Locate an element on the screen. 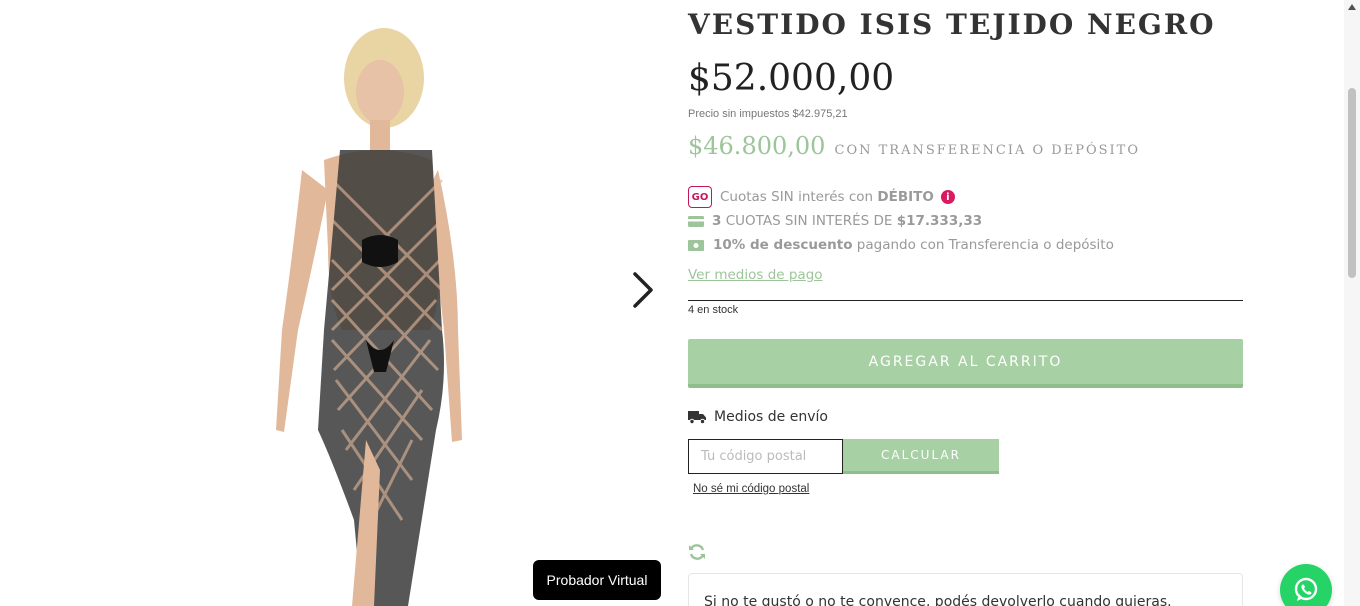 This screenshot has height=606, width=1360. installments-text: CUOTAS SIN INTERÉS DE is located at coordinates (809, 221).